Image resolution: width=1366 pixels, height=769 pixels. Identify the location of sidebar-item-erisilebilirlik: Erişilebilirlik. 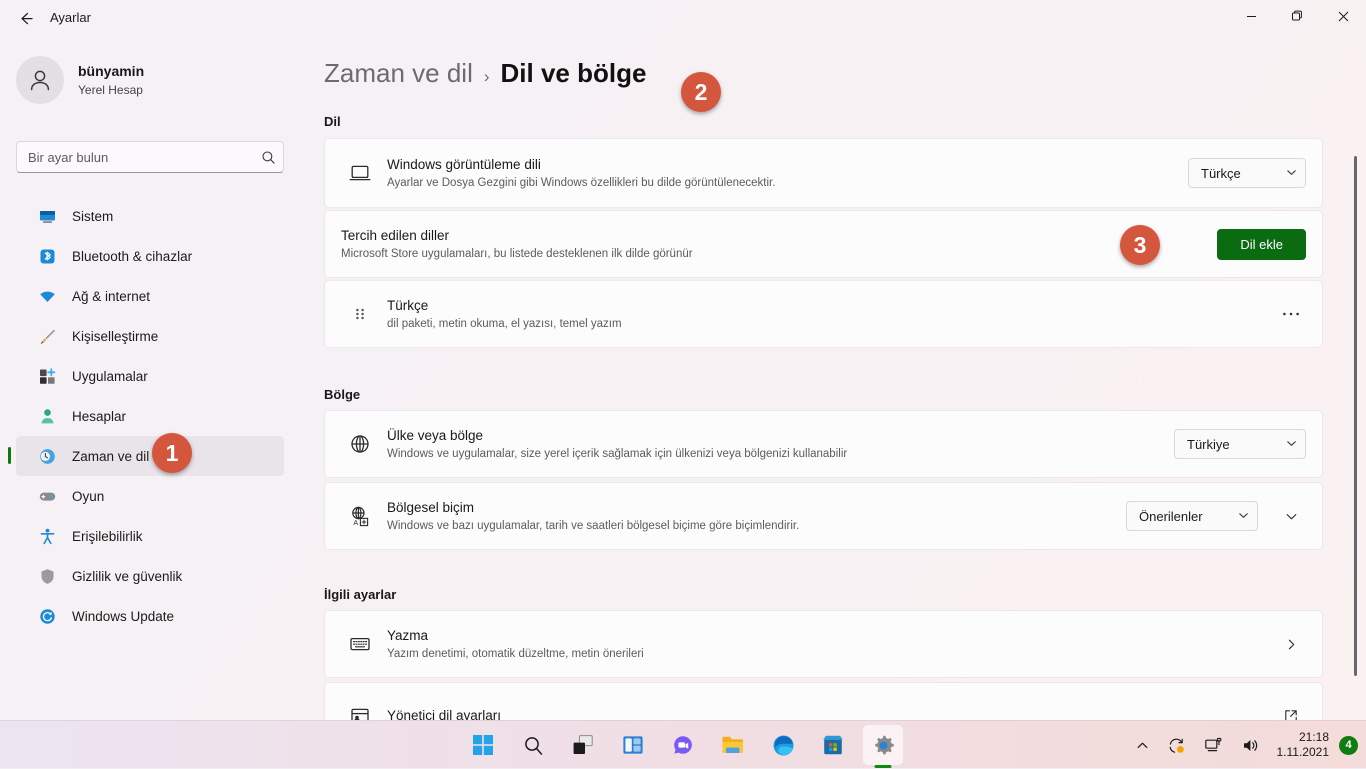
(150, 536).